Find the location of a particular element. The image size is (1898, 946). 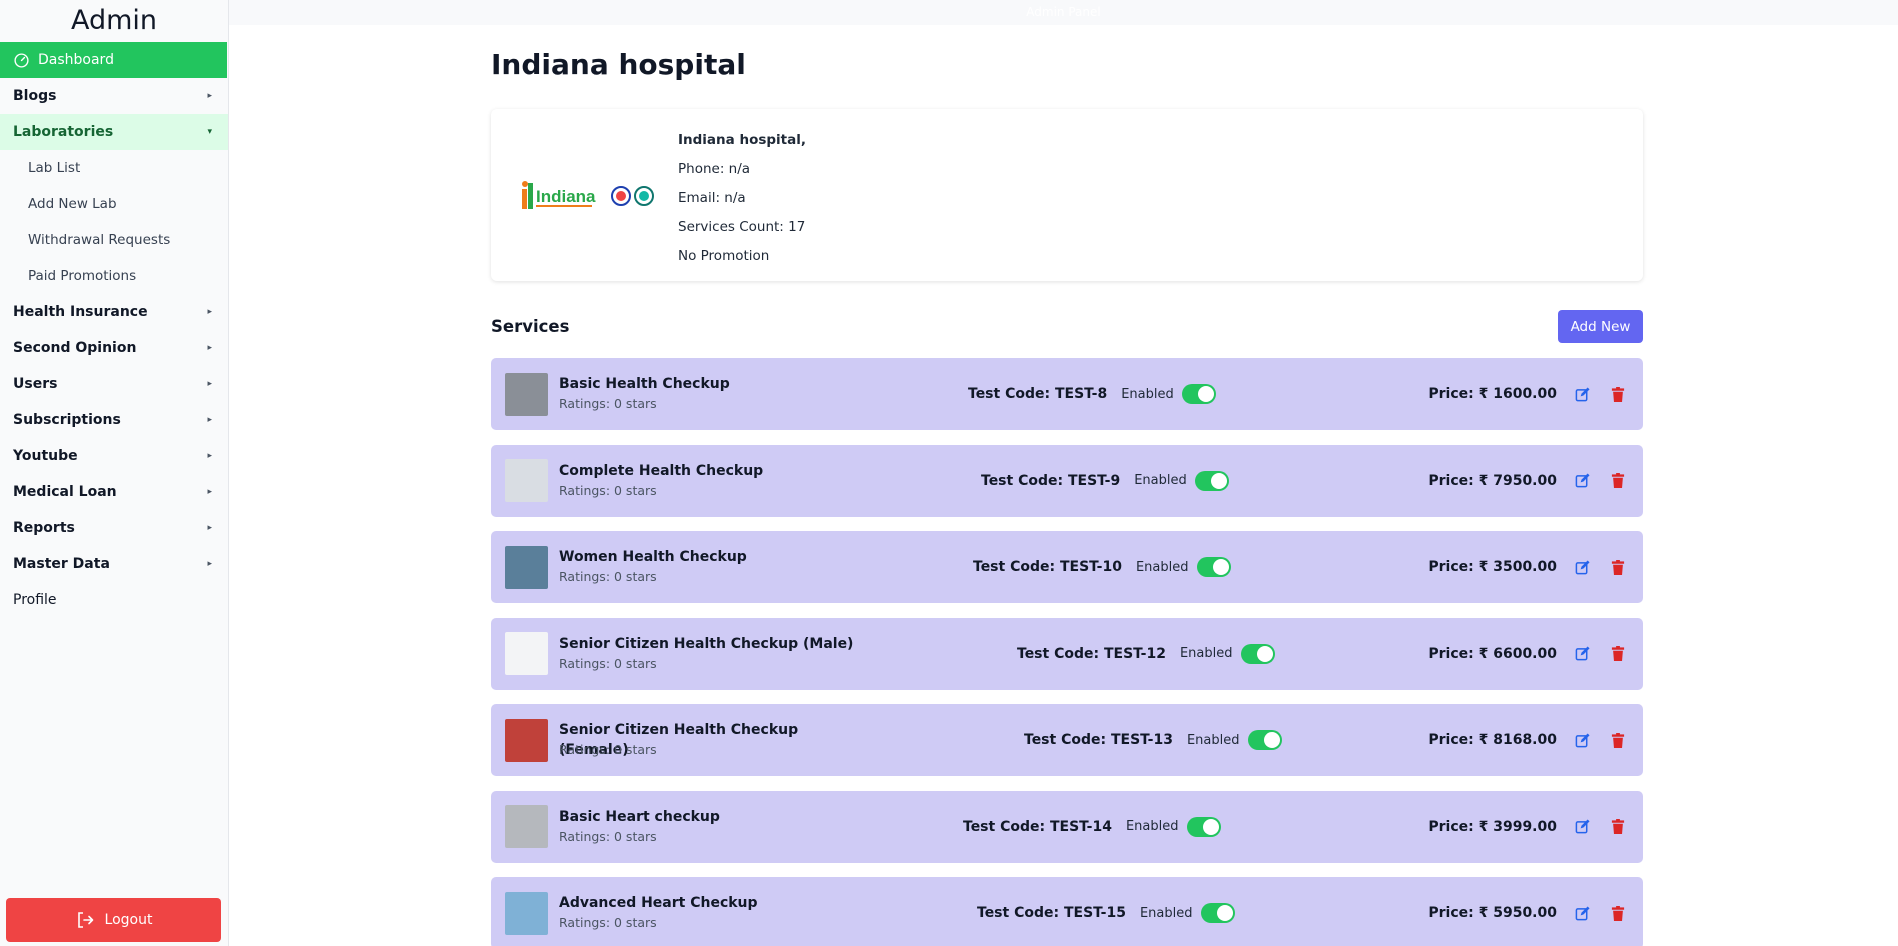

service-rating: Ratings: 0 stars is located at coordinates (608, 663).